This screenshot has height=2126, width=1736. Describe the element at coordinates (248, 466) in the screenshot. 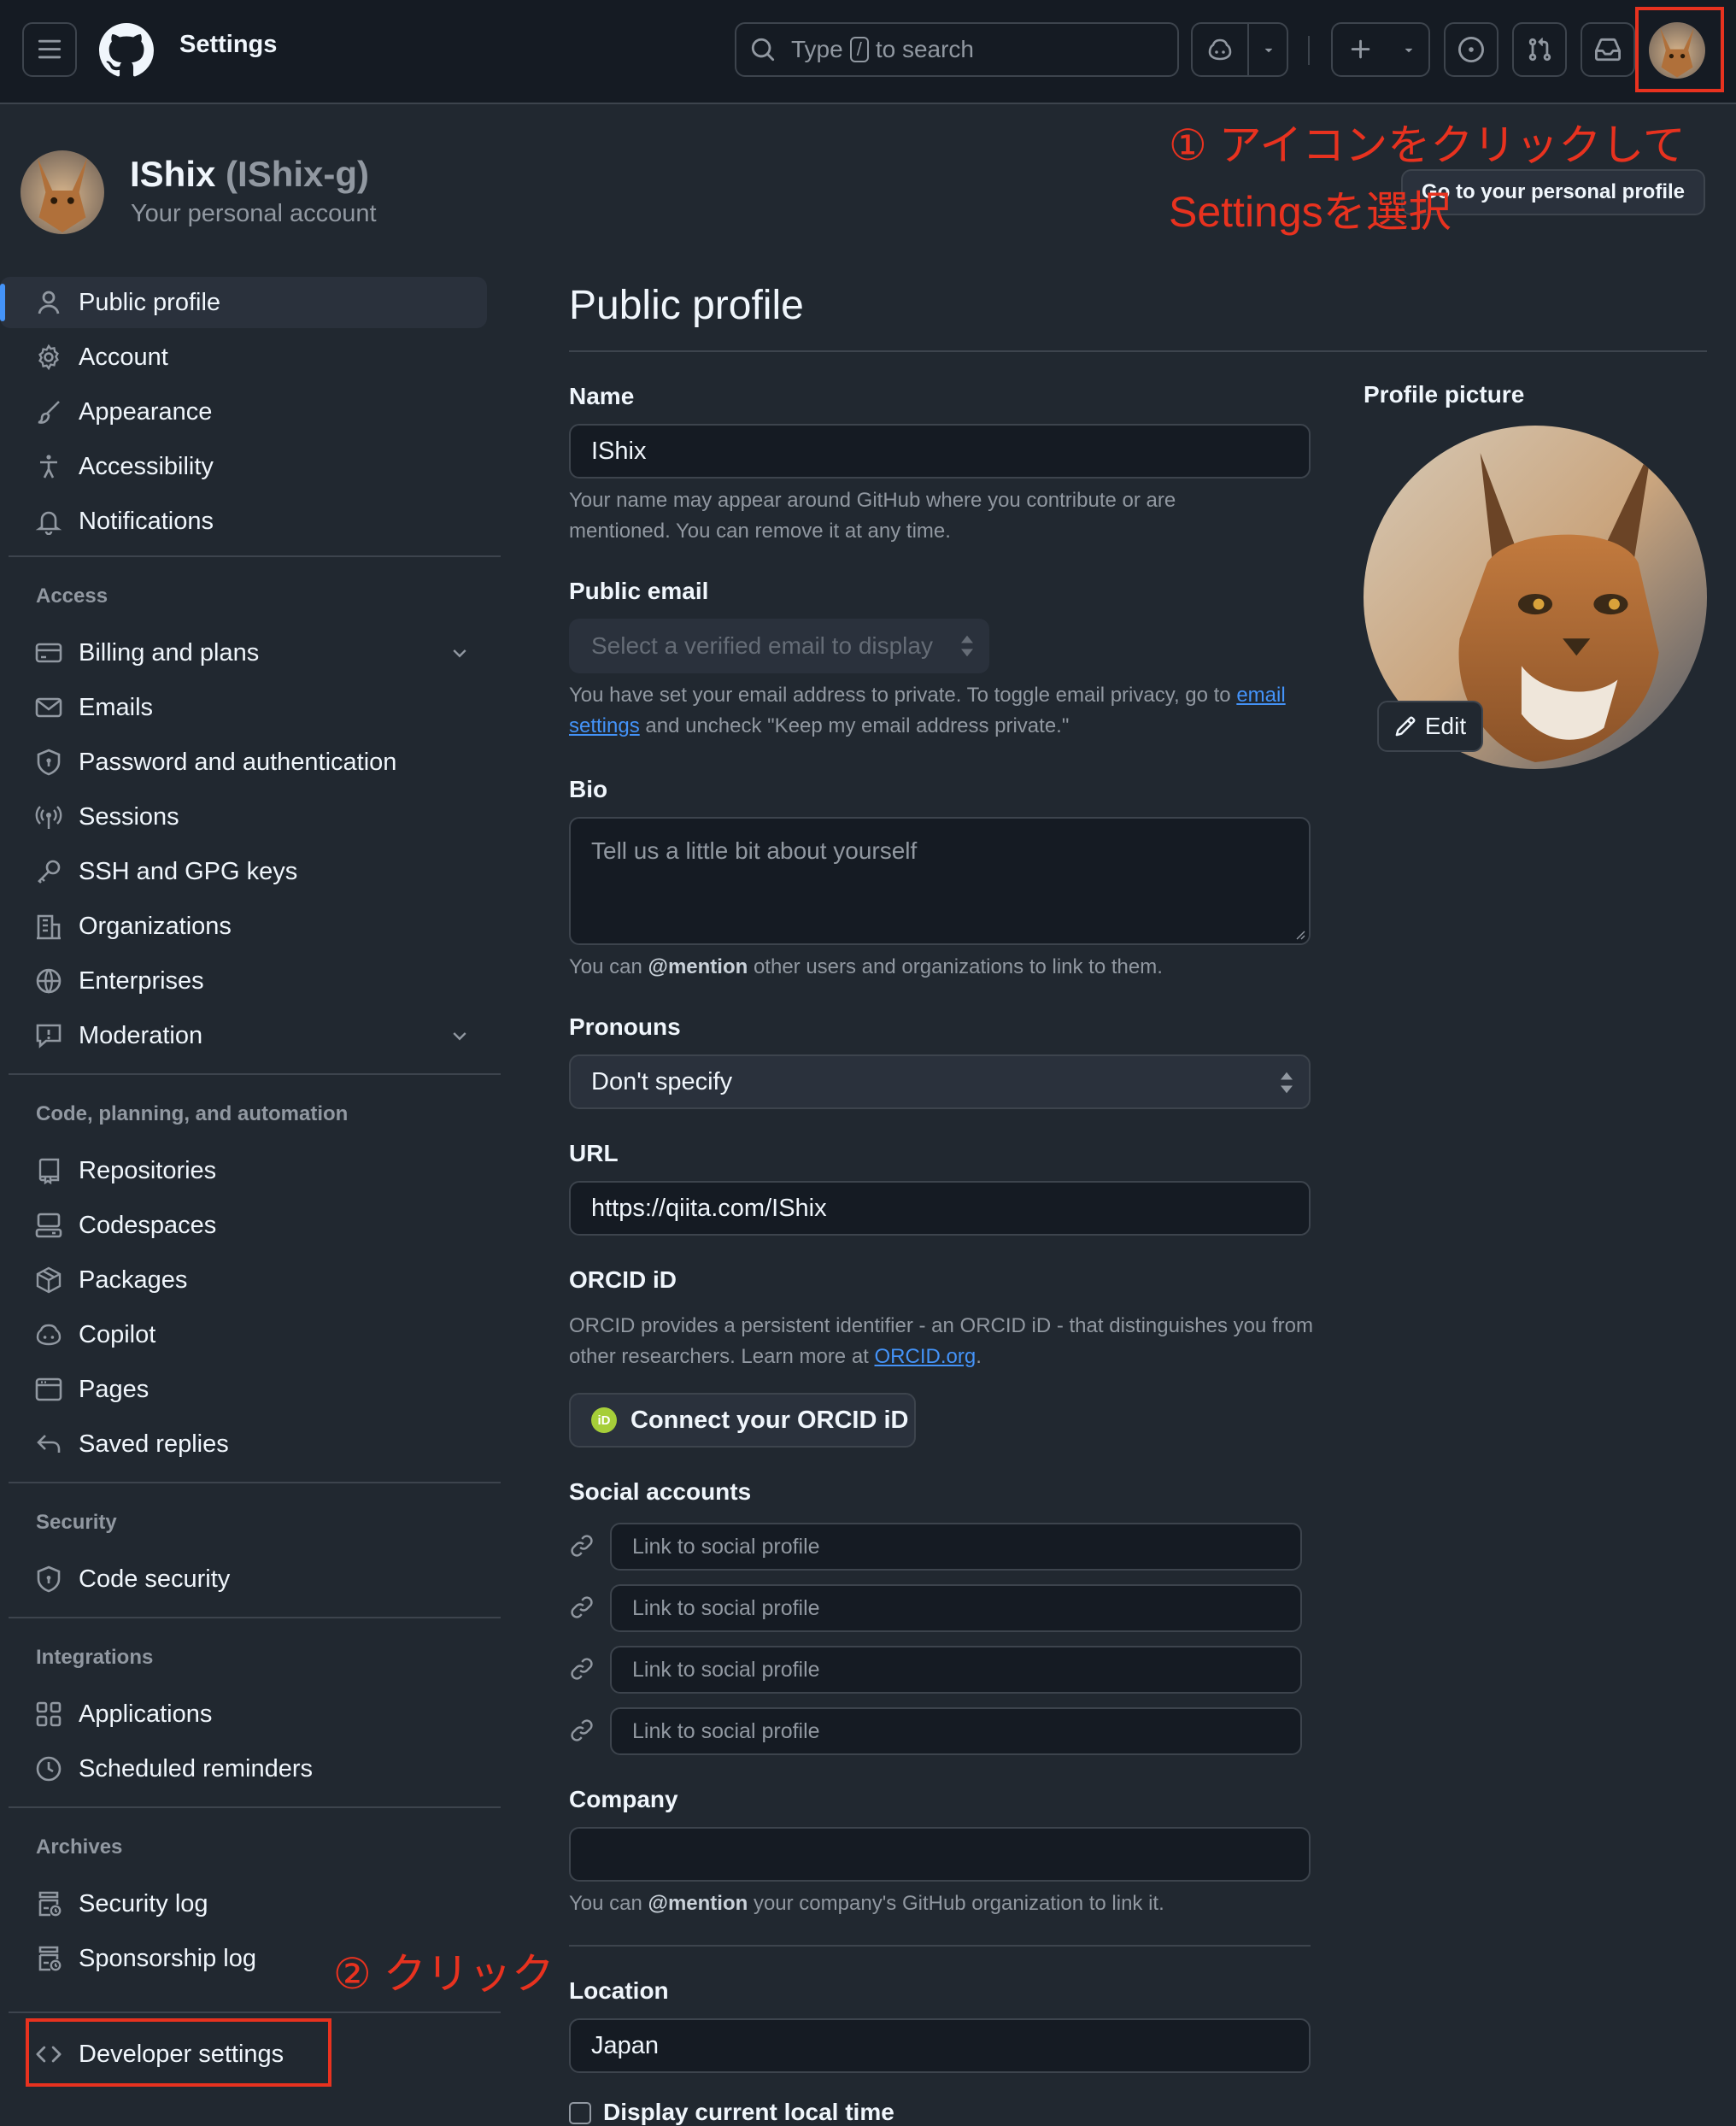

I see `sidebar-item-accessibility: Accessibility` at that location.